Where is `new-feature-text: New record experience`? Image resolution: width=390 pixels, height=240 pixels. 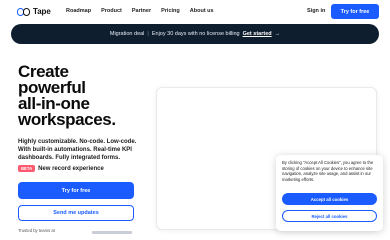 new-feature-text: New record experience is located at coordinates (71, 168).